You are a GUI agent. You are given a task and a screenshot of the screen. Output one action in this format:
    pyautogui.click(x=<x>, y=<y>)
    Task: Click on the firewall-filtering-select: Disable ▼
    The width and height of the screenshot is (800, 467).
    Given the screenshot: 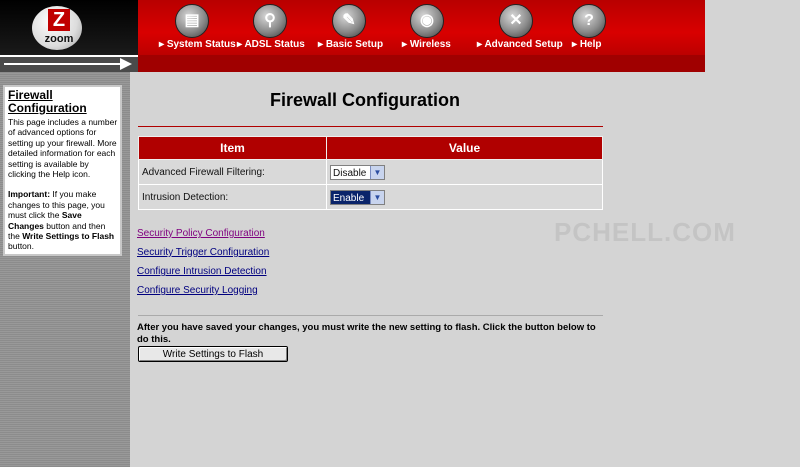 What is the action you would take?
    pyautogui.click(x=357, y=172)
    